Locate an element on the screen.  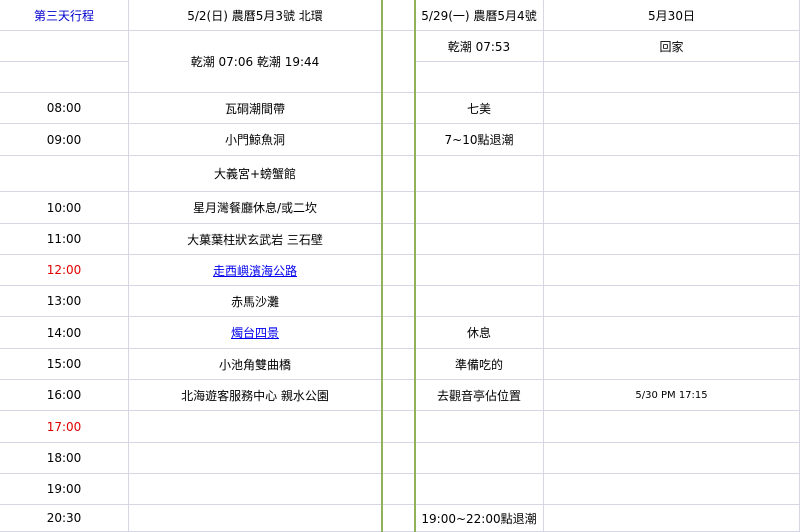
activity-5-2-cell: 小門鯨魚洞 is located at coordinates (255, 140).